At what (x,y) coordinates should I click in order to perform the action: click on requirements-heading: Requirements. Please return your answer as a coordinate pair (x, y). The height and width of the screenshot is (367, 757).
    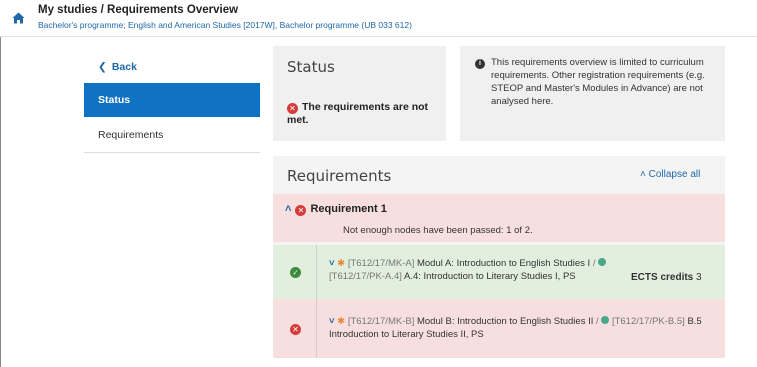
    Looking at the image, I should click on (339, 176).